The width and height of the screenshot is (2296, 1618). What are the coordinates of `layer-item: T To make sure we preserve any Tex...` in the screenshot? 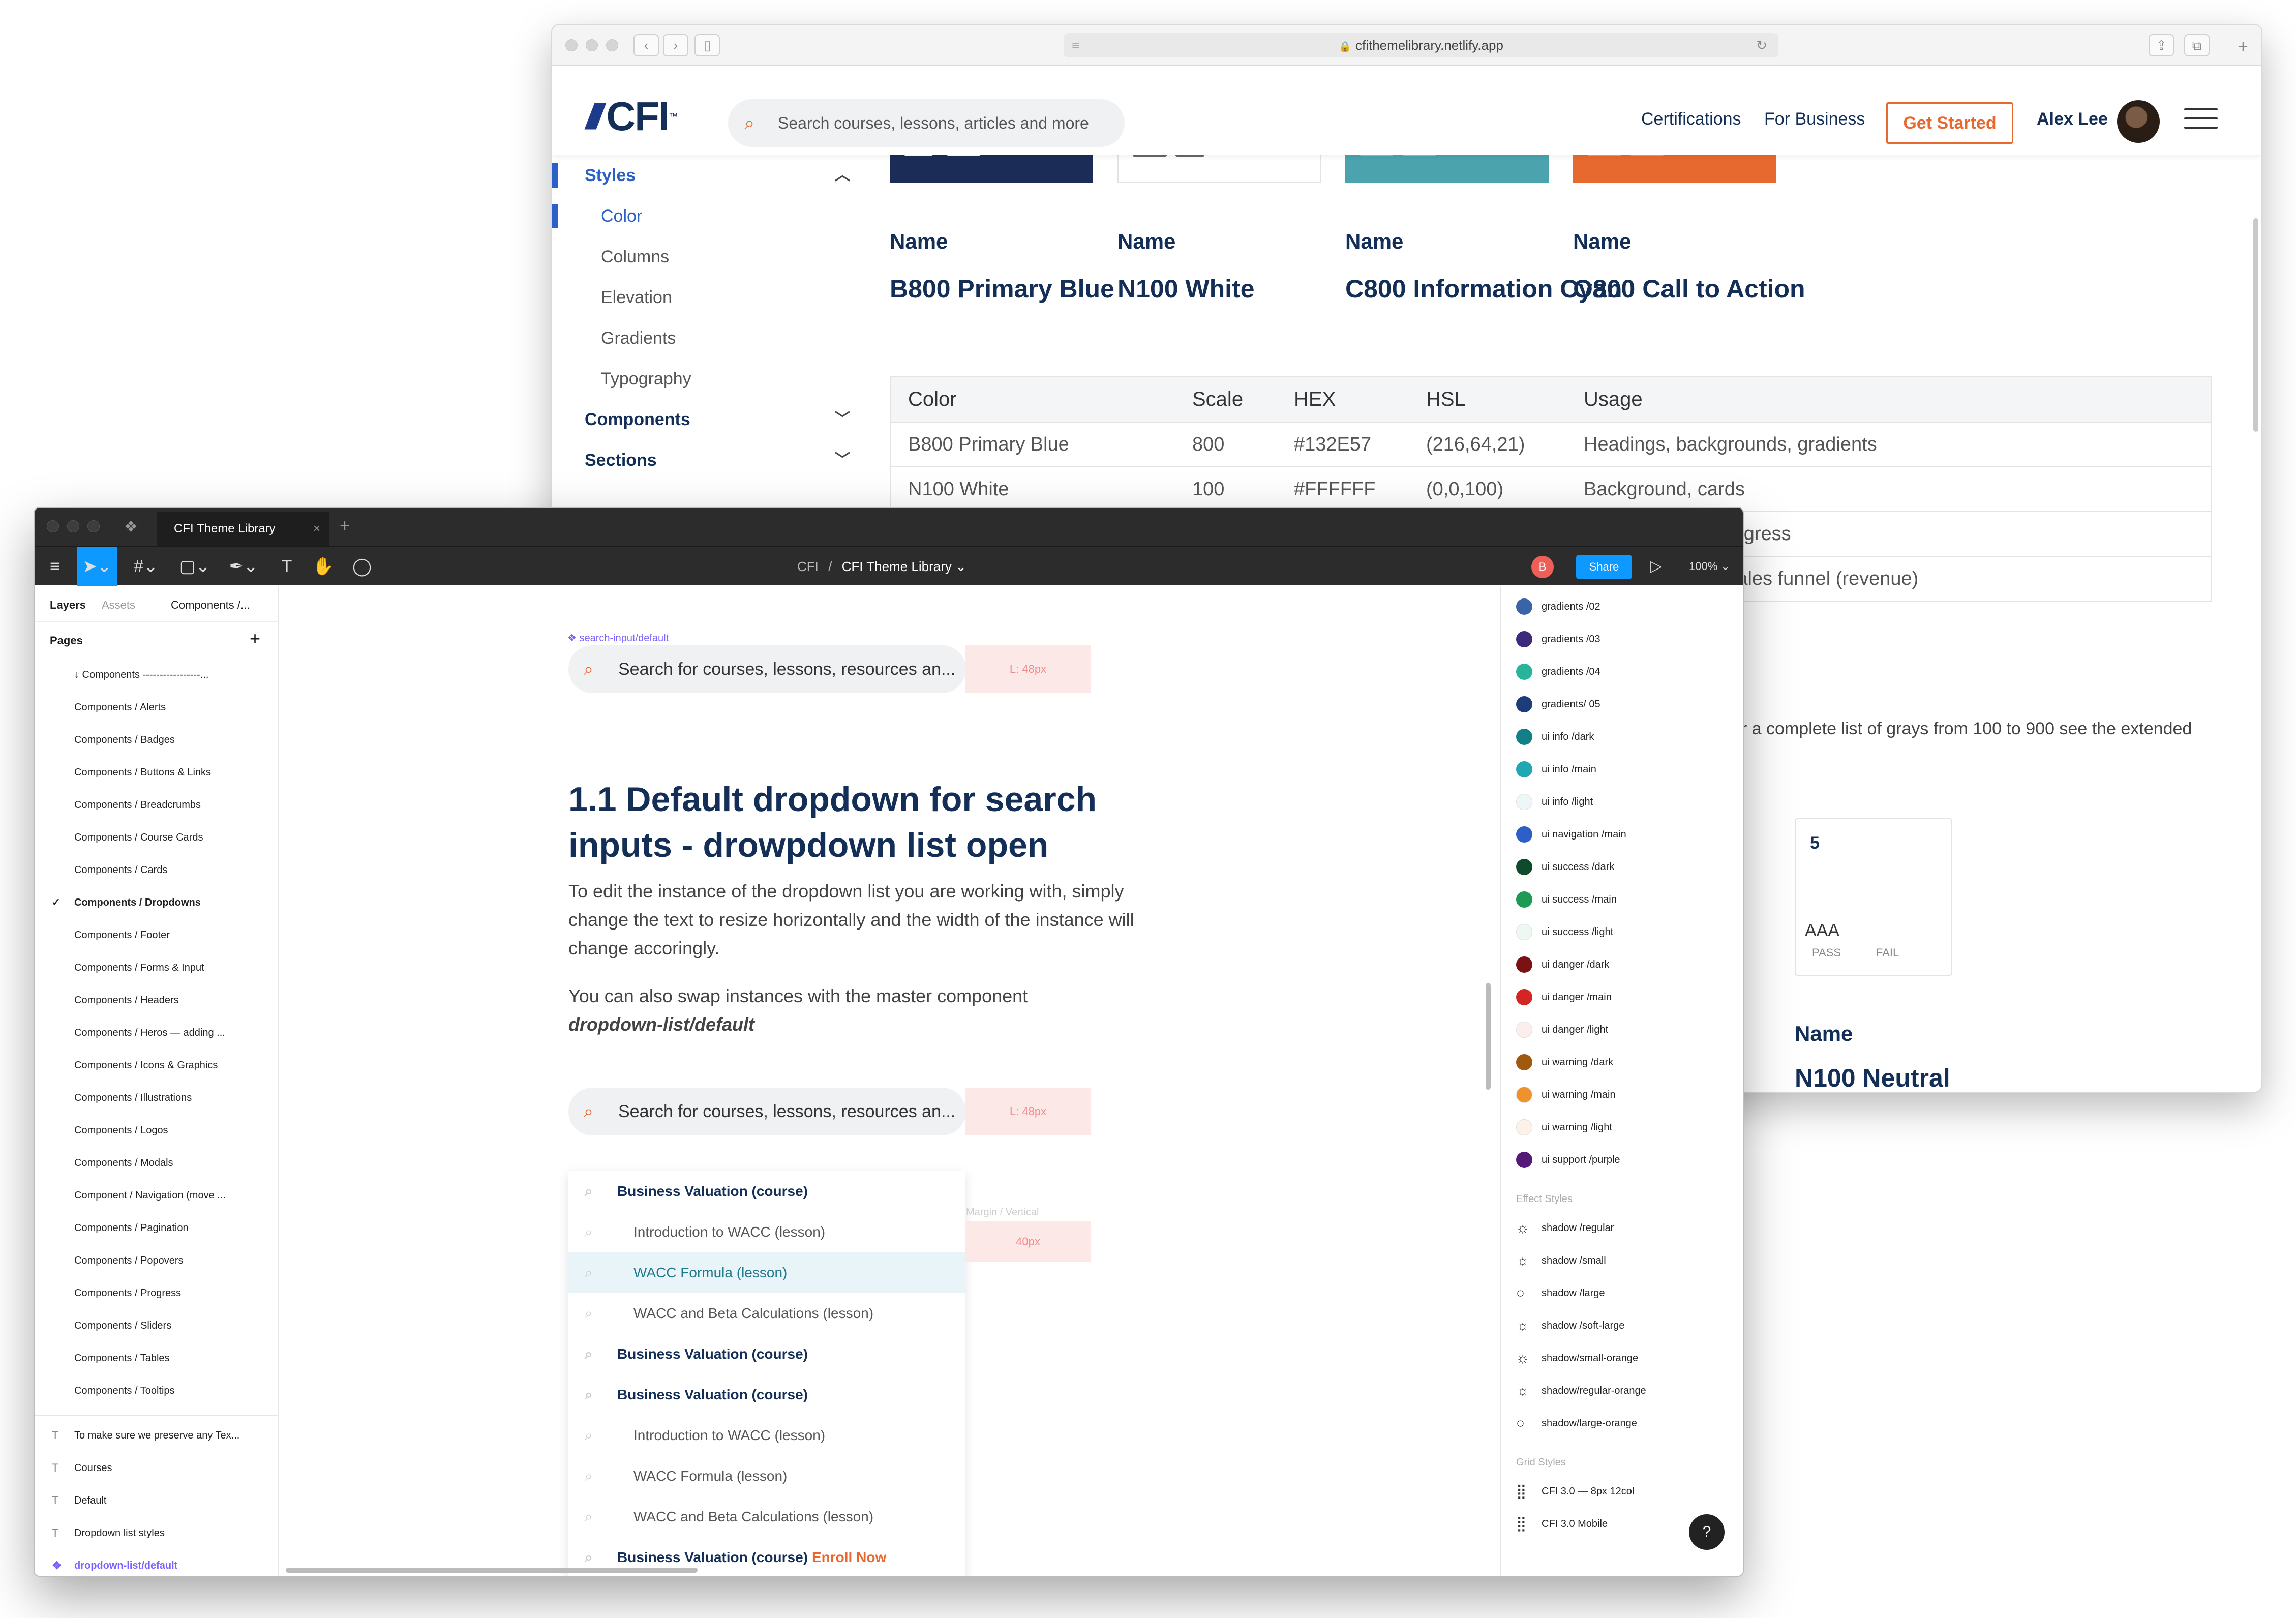 It's located at (156, 1435).